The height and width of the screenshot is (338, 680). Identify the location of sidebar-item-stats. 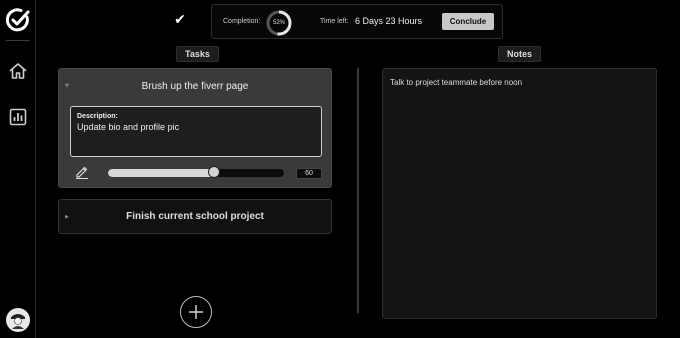
(18, 117).